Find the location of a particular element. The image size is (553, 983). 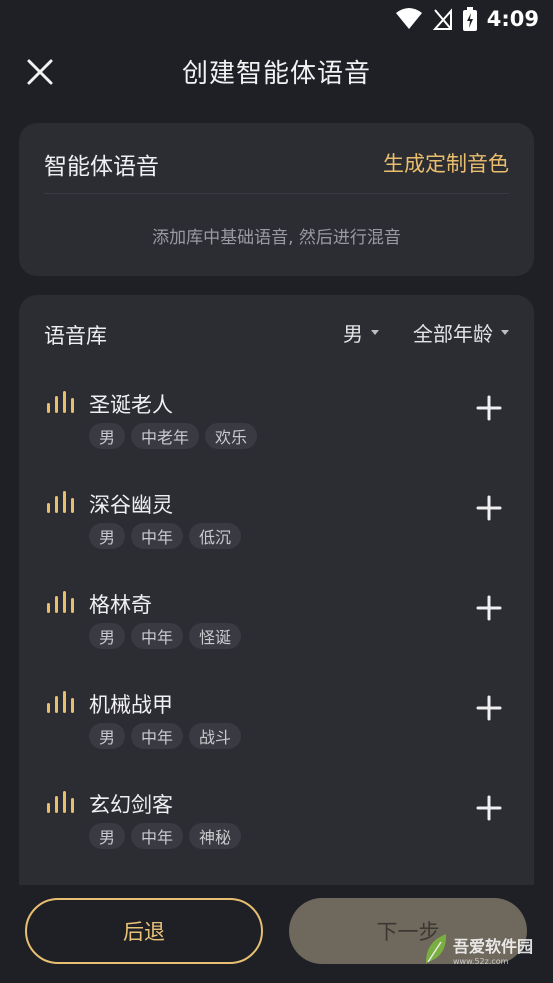

voice-library-title: 语音库 is located at coordinates (75, 336).